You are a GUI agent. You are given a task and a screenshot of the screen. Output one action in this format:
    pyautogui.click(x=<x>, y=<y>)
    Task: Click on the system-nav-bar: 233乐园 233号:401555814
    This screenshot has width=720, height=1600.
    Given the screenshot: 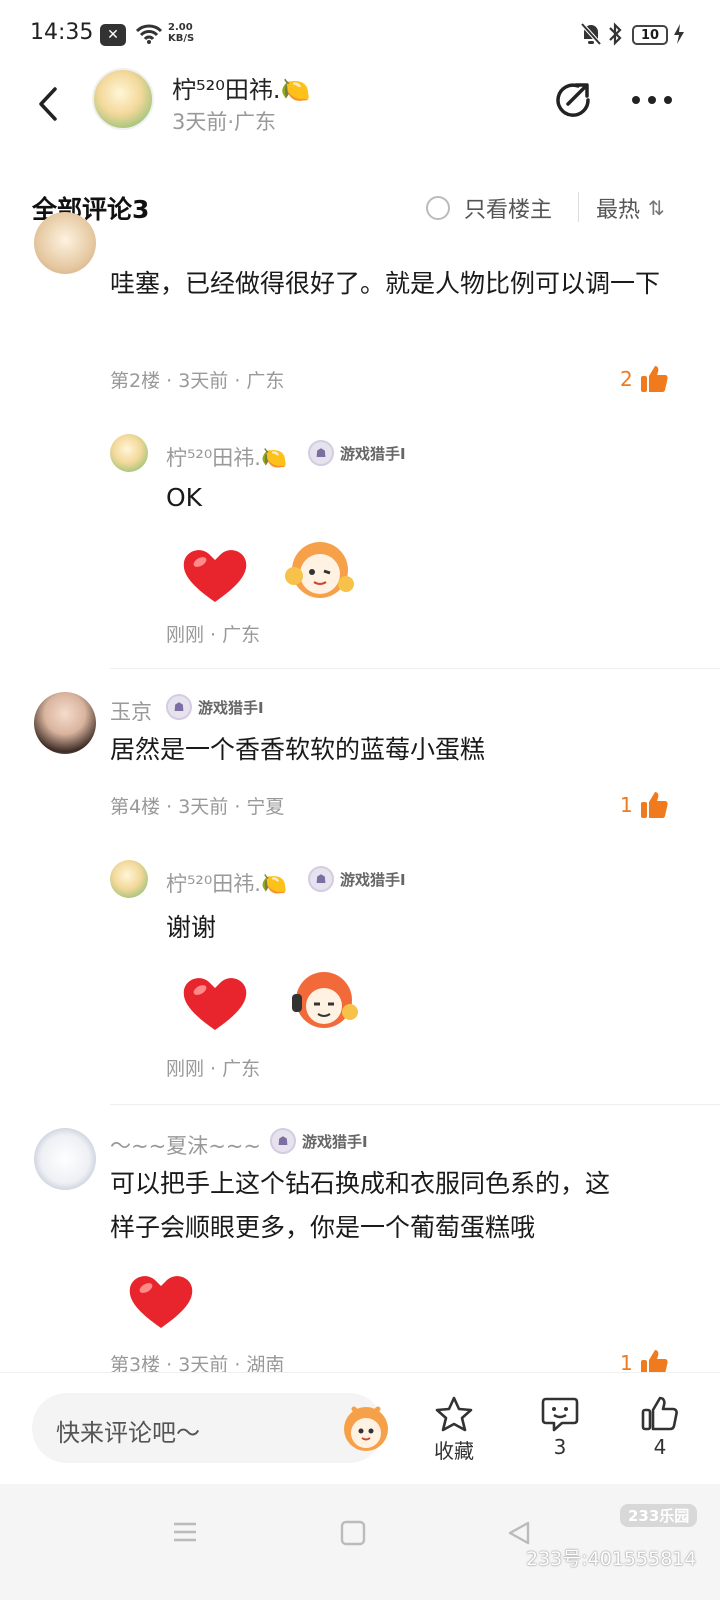 What is the action you would take?
    pyautogui.click(x=360, y=1542)
    